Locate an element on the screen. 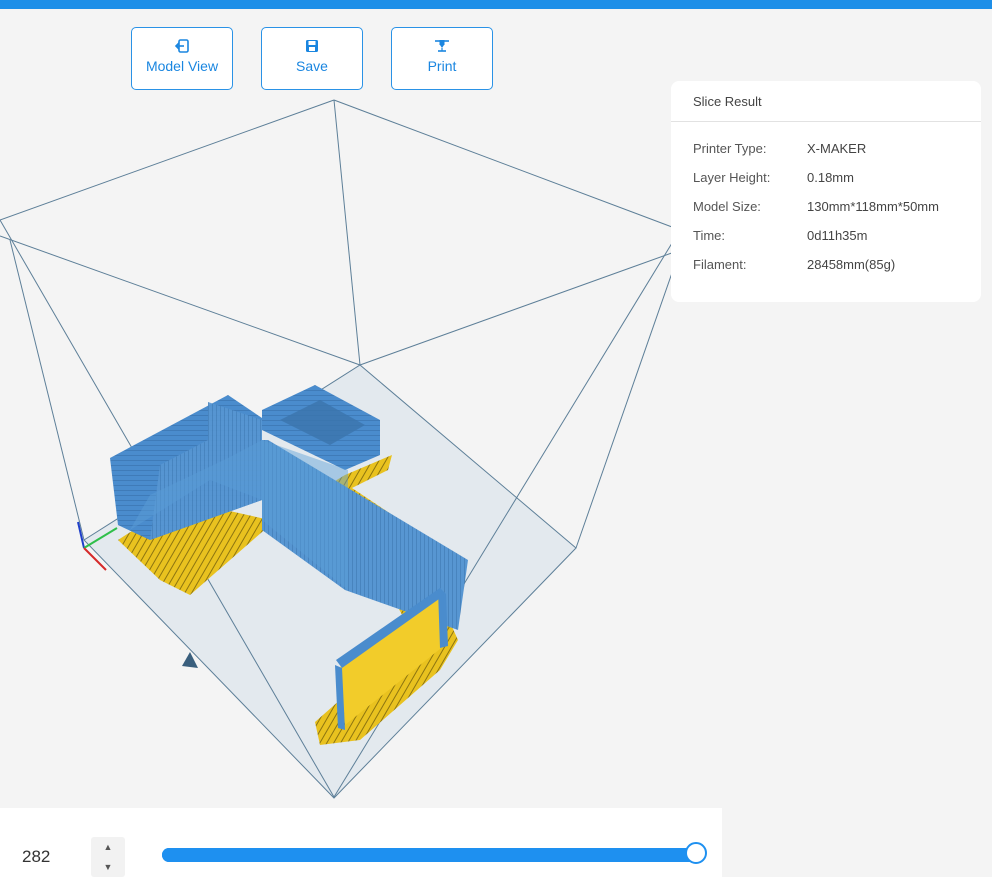 The width and height of the screenshot is (992, 877). row-filament: Filament: 28458mm(85g) is located at coordinates (842, 266).